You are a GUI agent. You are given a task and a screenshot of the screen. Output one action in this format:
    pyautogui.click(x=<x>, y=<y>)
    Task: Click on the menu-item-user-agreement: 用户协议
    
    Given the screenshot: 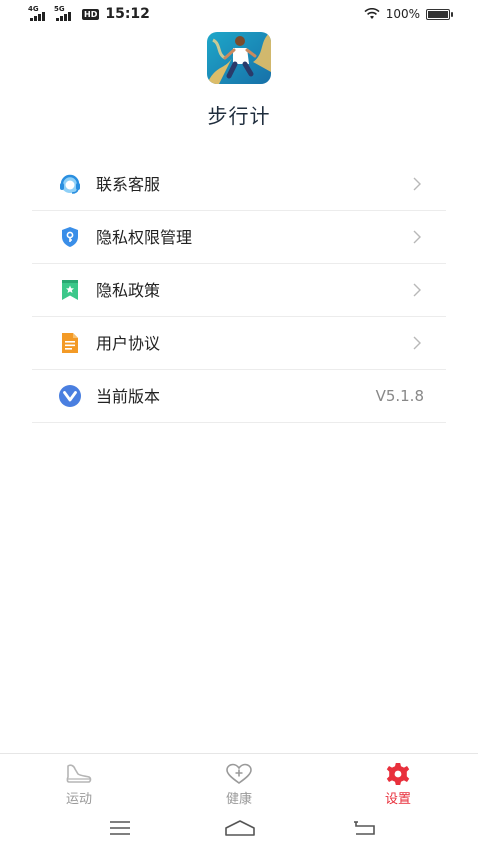 What is the action you would take?
    pyautogui.click(x=239, y=343)
    